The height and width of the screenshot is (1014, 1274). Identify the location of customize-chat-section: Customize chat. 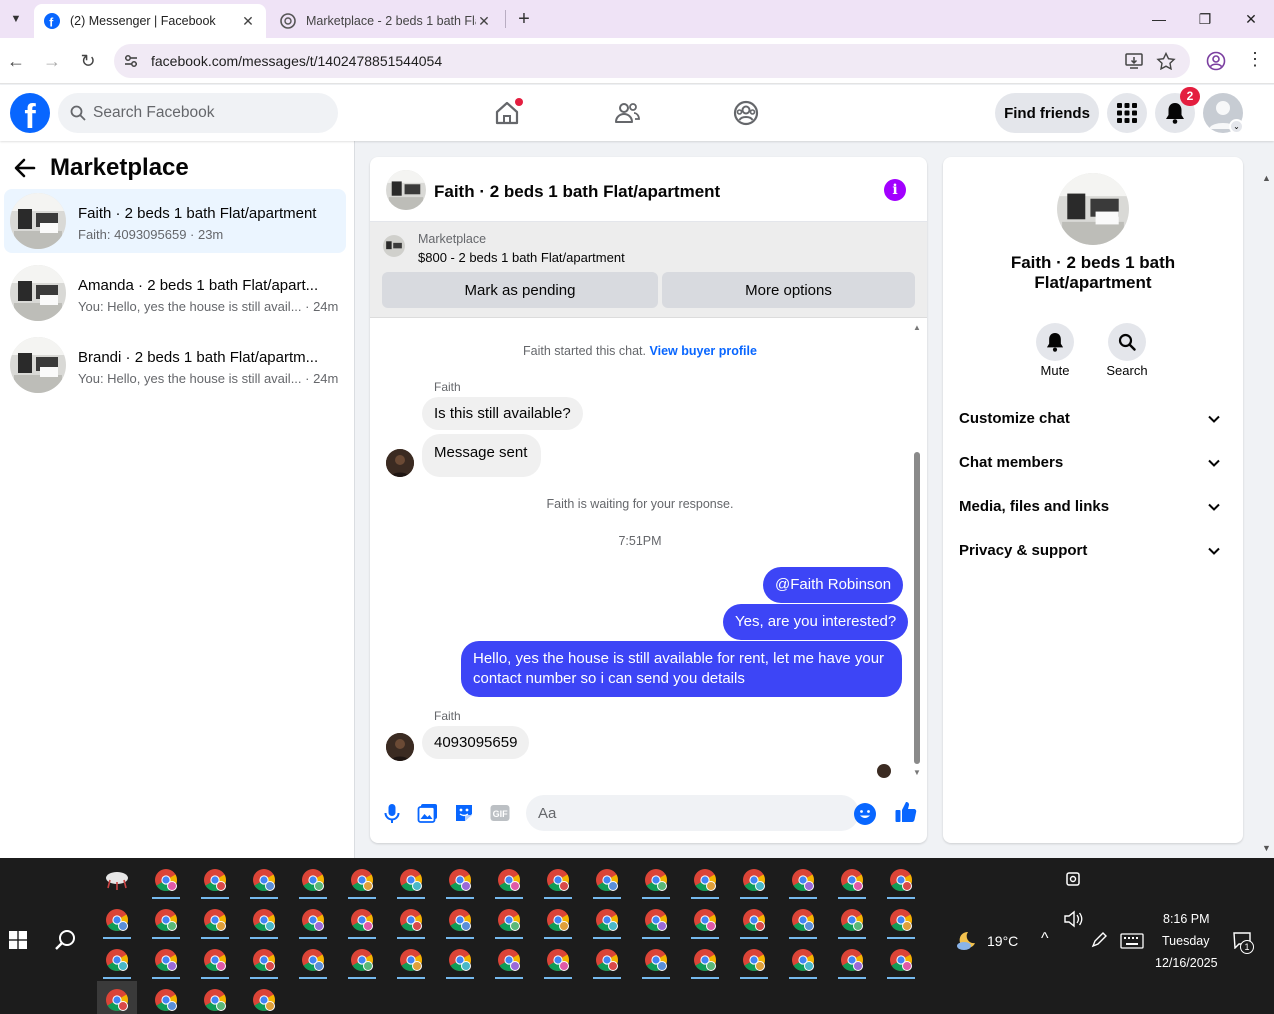
(1093, 419).